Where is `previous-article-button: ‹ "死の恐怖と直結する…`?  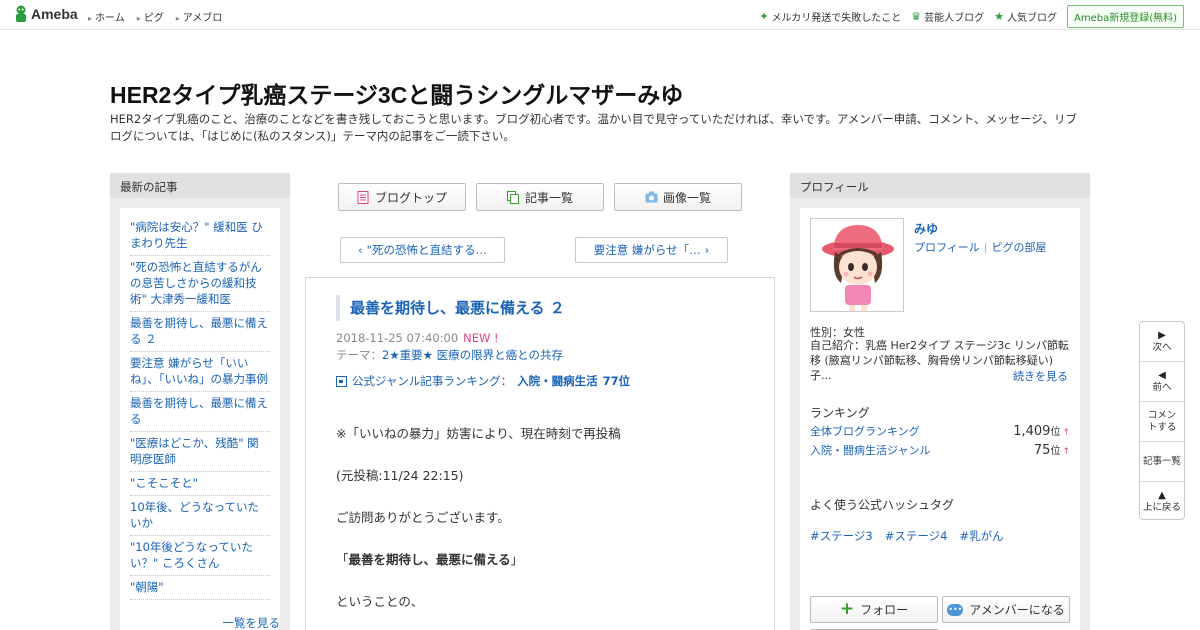 previous-article-button: ‹ "死の恐怖と直結する… is located at coordinates (422, 250).